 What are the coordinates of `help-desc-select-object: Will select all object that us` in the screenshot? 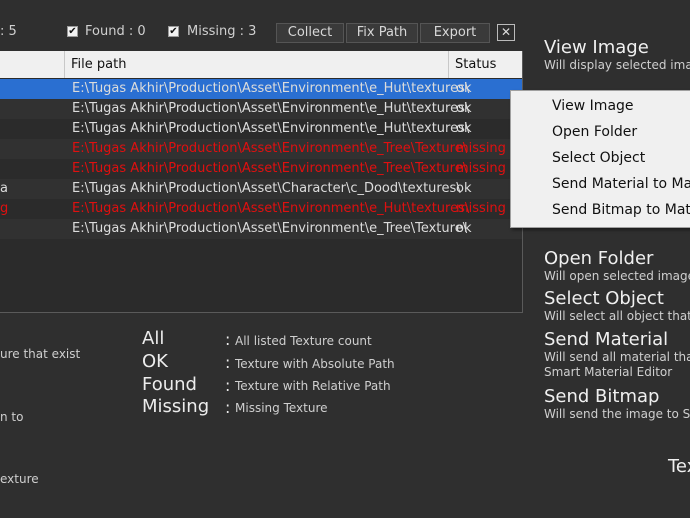 It's located at (617, 316).